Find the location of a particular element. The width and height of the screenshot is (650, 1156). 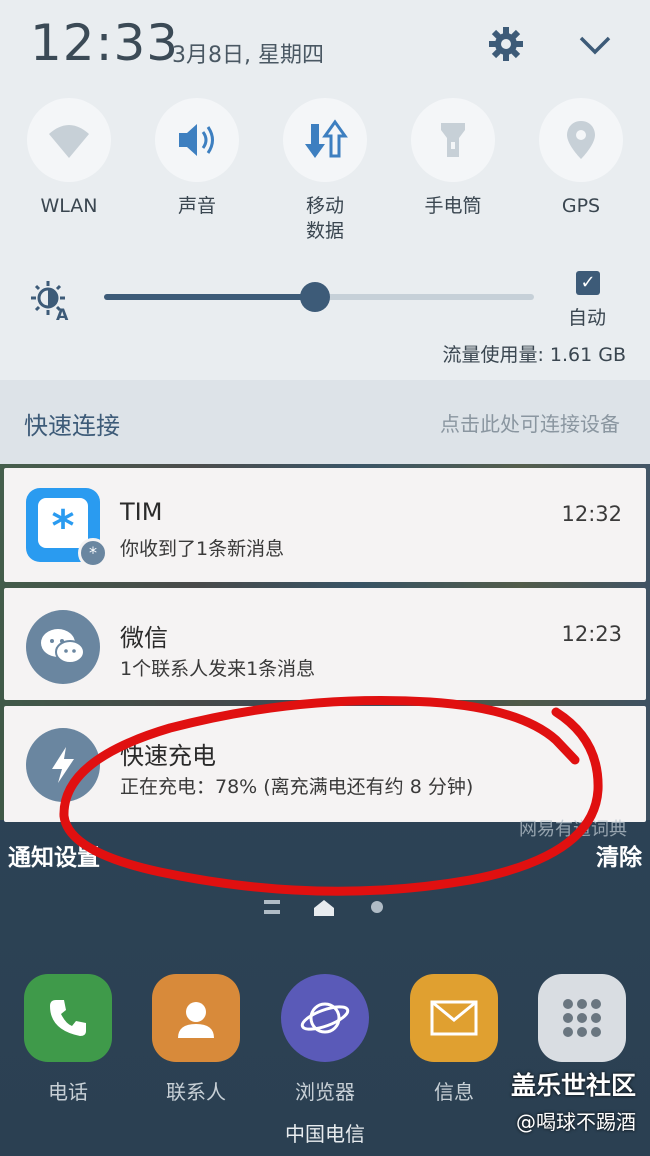

tim-app-icon: * * is located at coordinates (67, 528).